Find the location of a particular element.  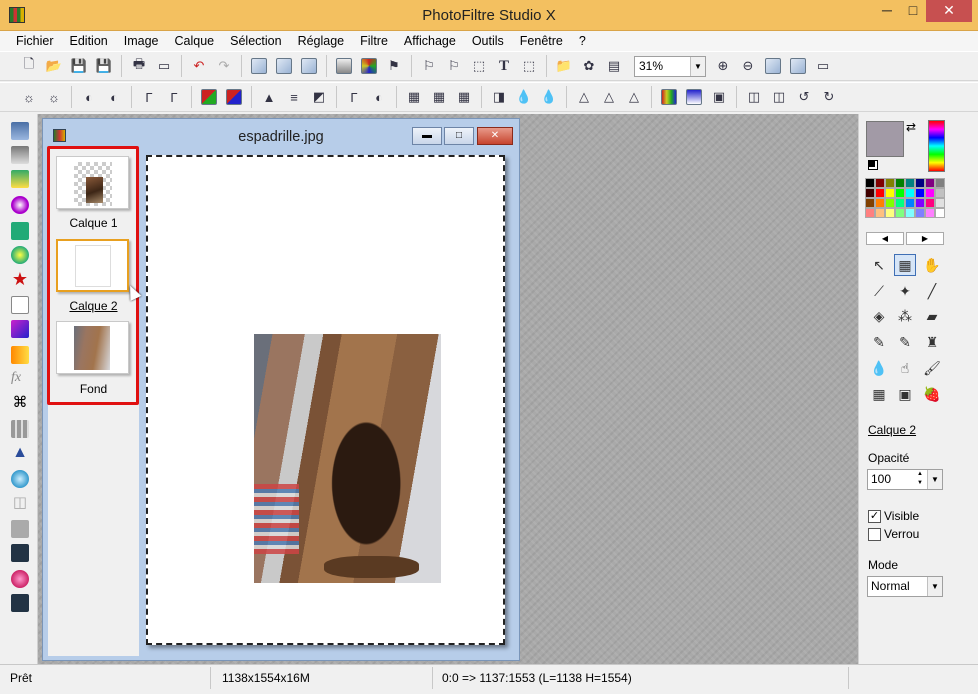

palette-next-button: ▶ is located at coordinates (925, 238).